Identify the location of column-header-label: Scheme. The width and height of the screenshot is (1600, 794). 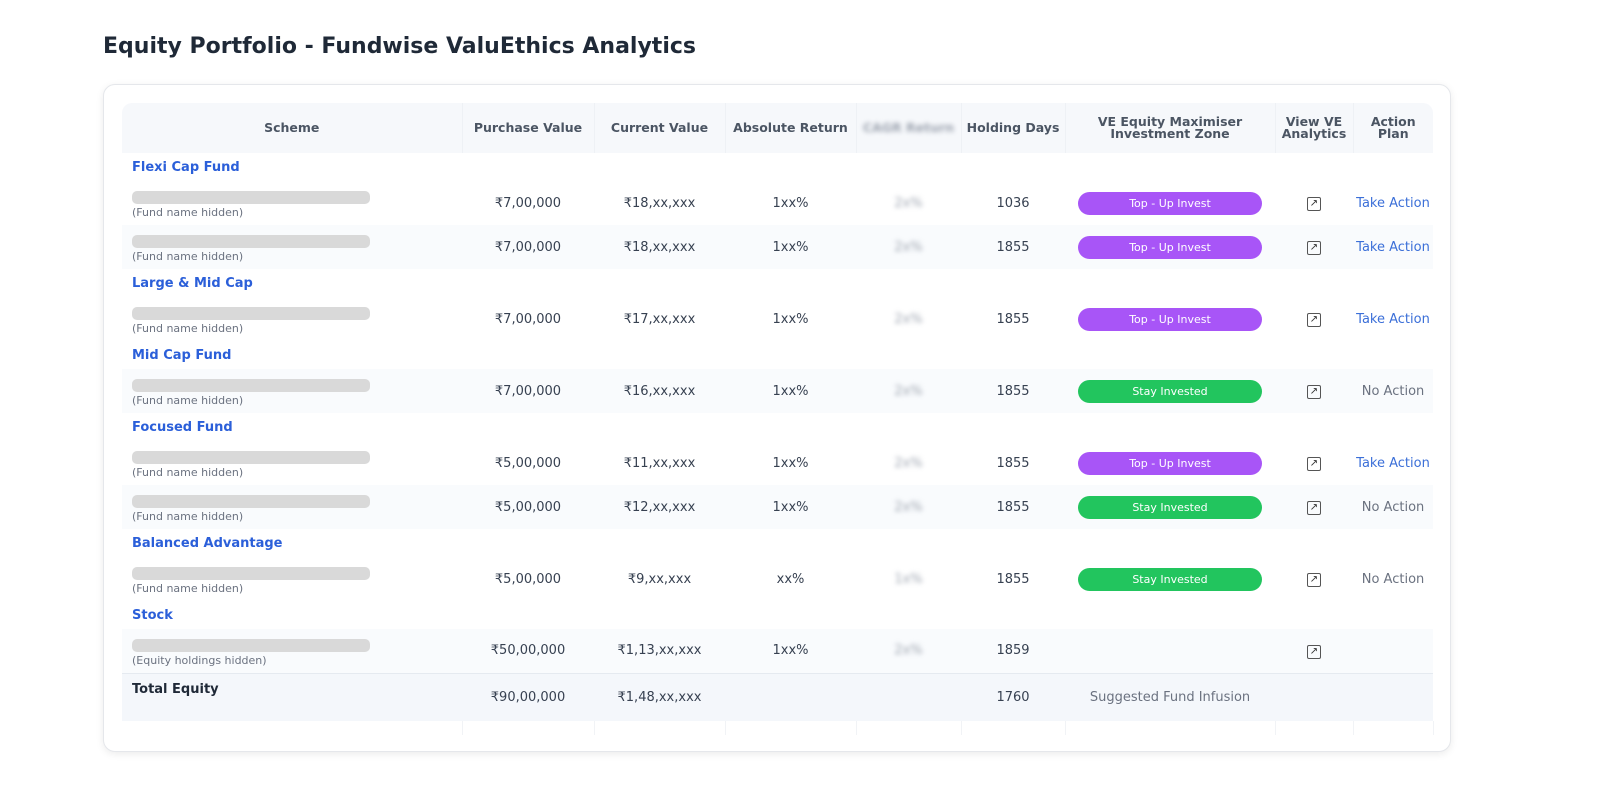
(292, 127).